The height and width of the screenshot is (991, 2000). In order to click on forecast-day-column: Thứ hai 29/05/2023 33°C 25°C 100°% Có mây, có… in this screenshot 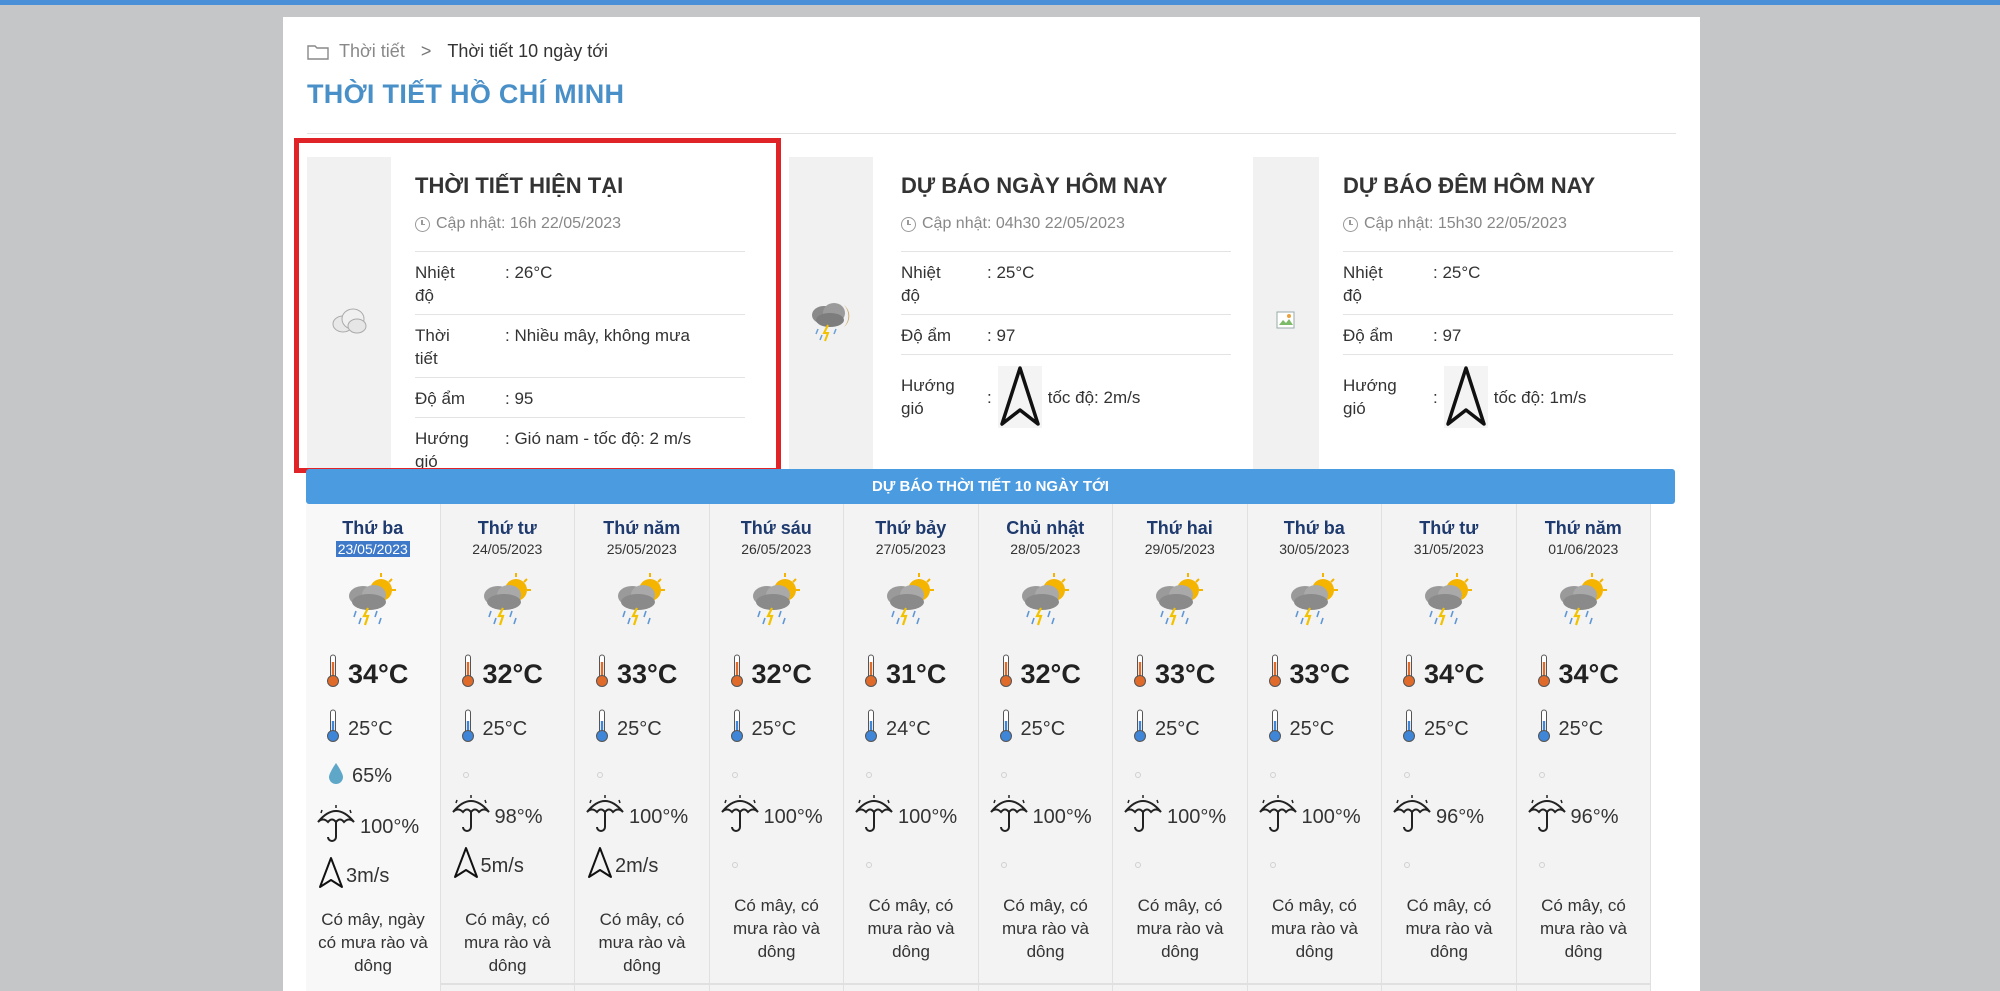, I will do `click(1180, 747)`.